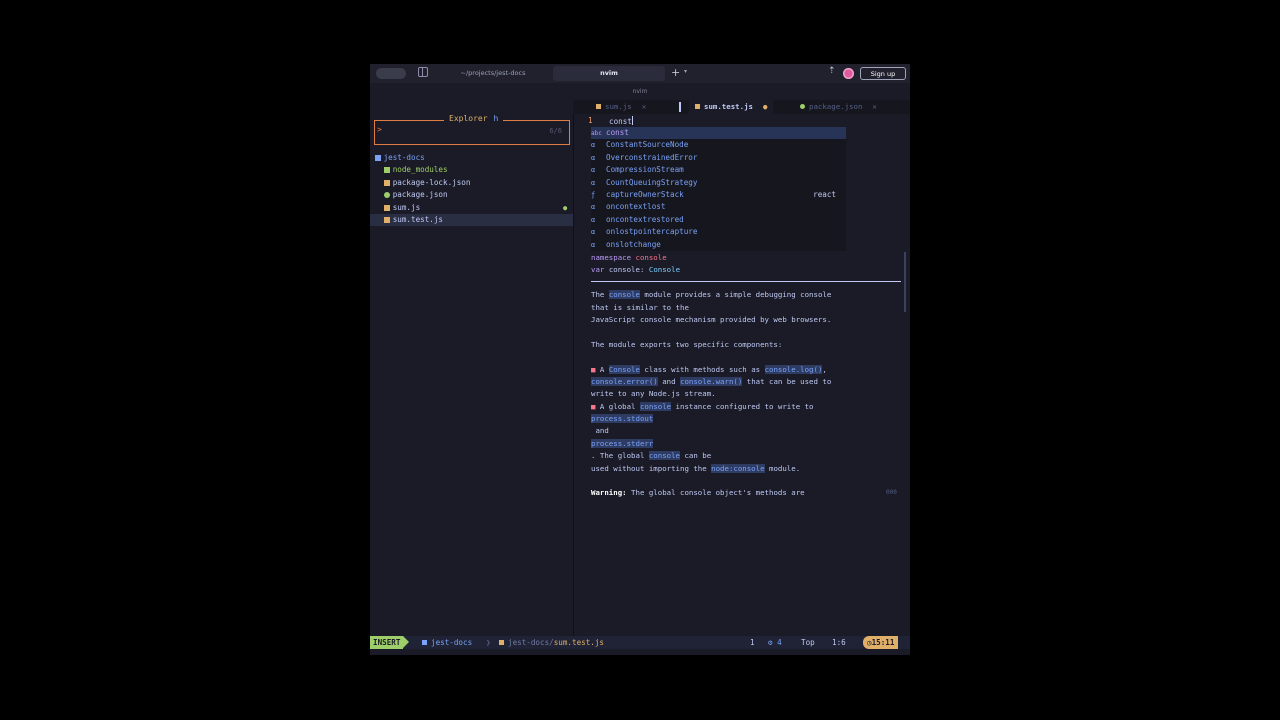 The image size is (1280, 720). I want to click on tab-nvim: nvim, so click(609, 73).